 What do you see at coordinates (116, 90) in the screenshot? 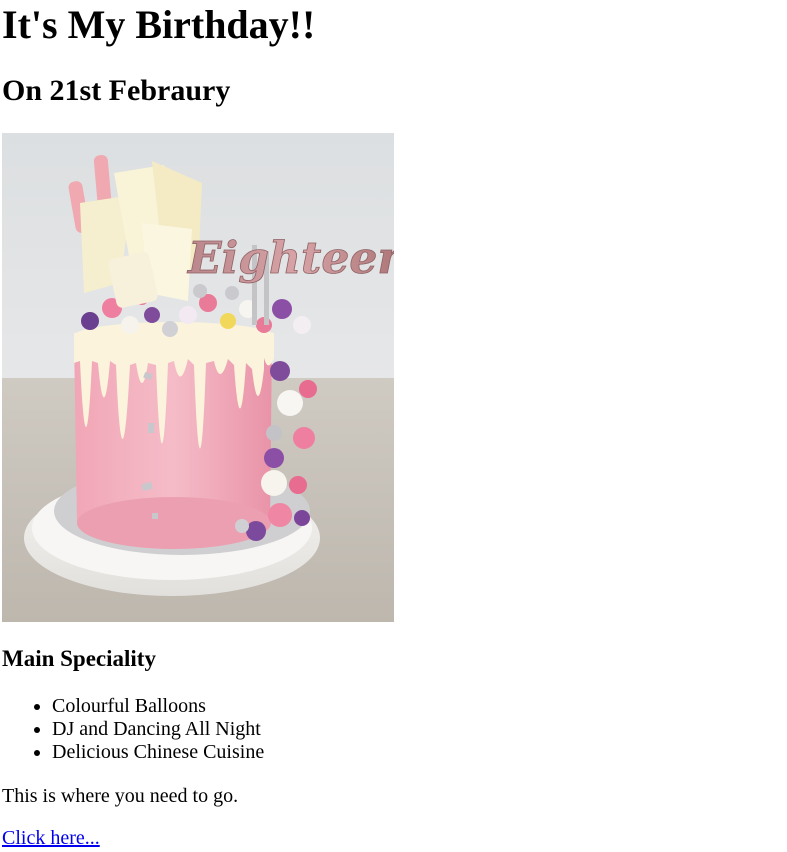
I see `page-subtitle: On 21st Febraury` at bounding box center [116, 90].